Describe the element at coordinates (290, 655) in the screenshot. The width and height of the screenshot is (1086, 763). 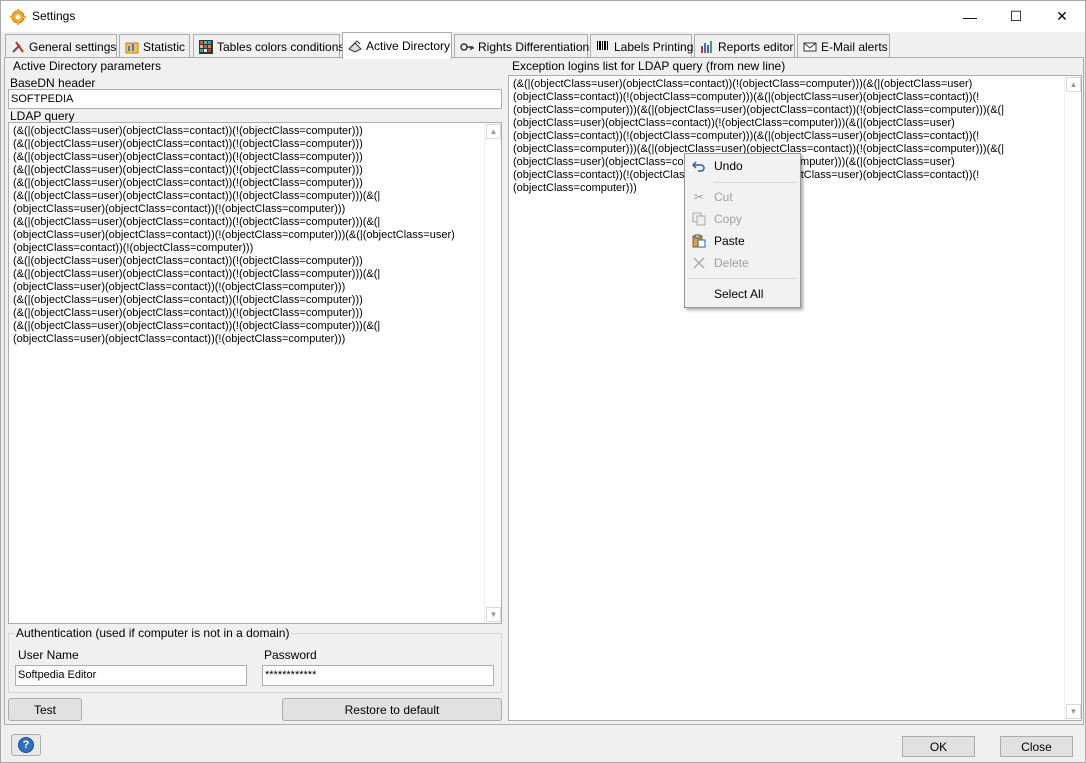
I see `password-label: Password` at that location.